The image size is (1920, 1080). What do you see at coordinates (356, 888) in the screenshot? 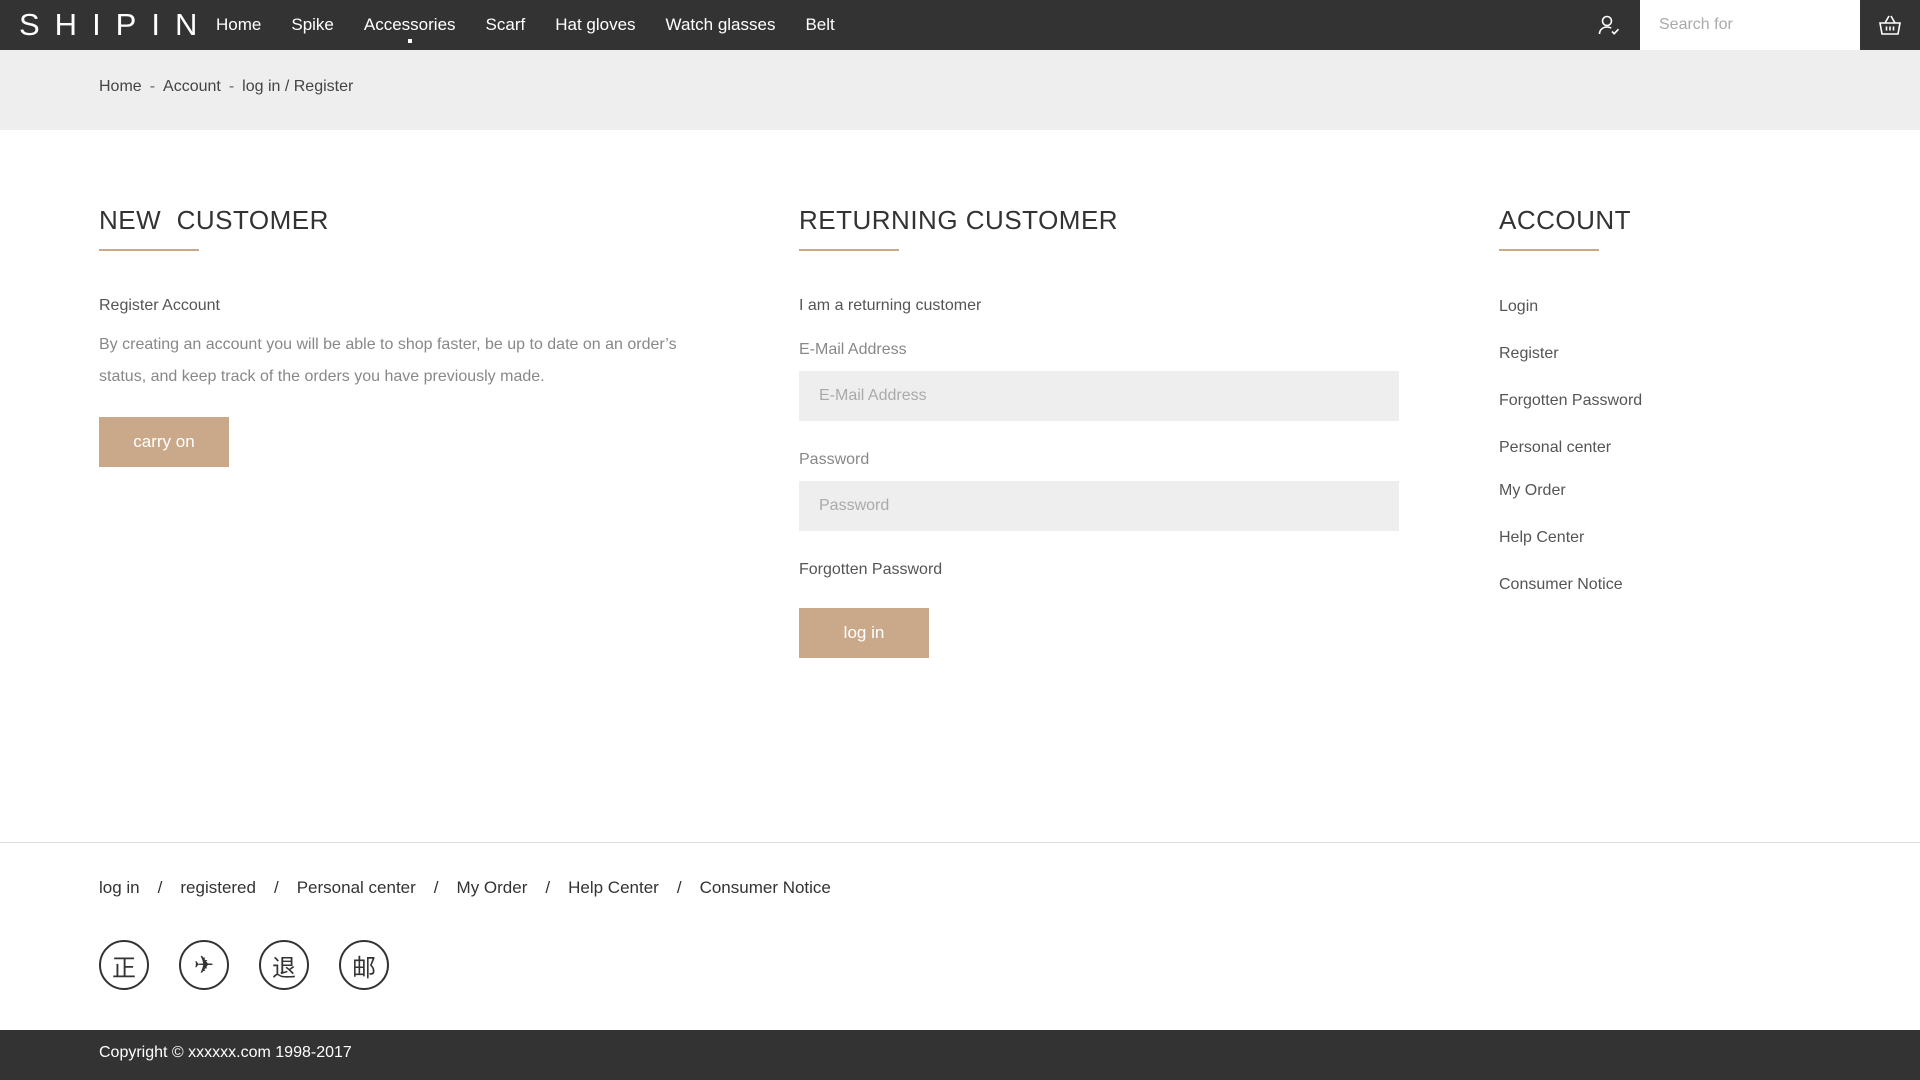
I see `footer-link-personal-center: Personal center` at bounding box center [356, 888].